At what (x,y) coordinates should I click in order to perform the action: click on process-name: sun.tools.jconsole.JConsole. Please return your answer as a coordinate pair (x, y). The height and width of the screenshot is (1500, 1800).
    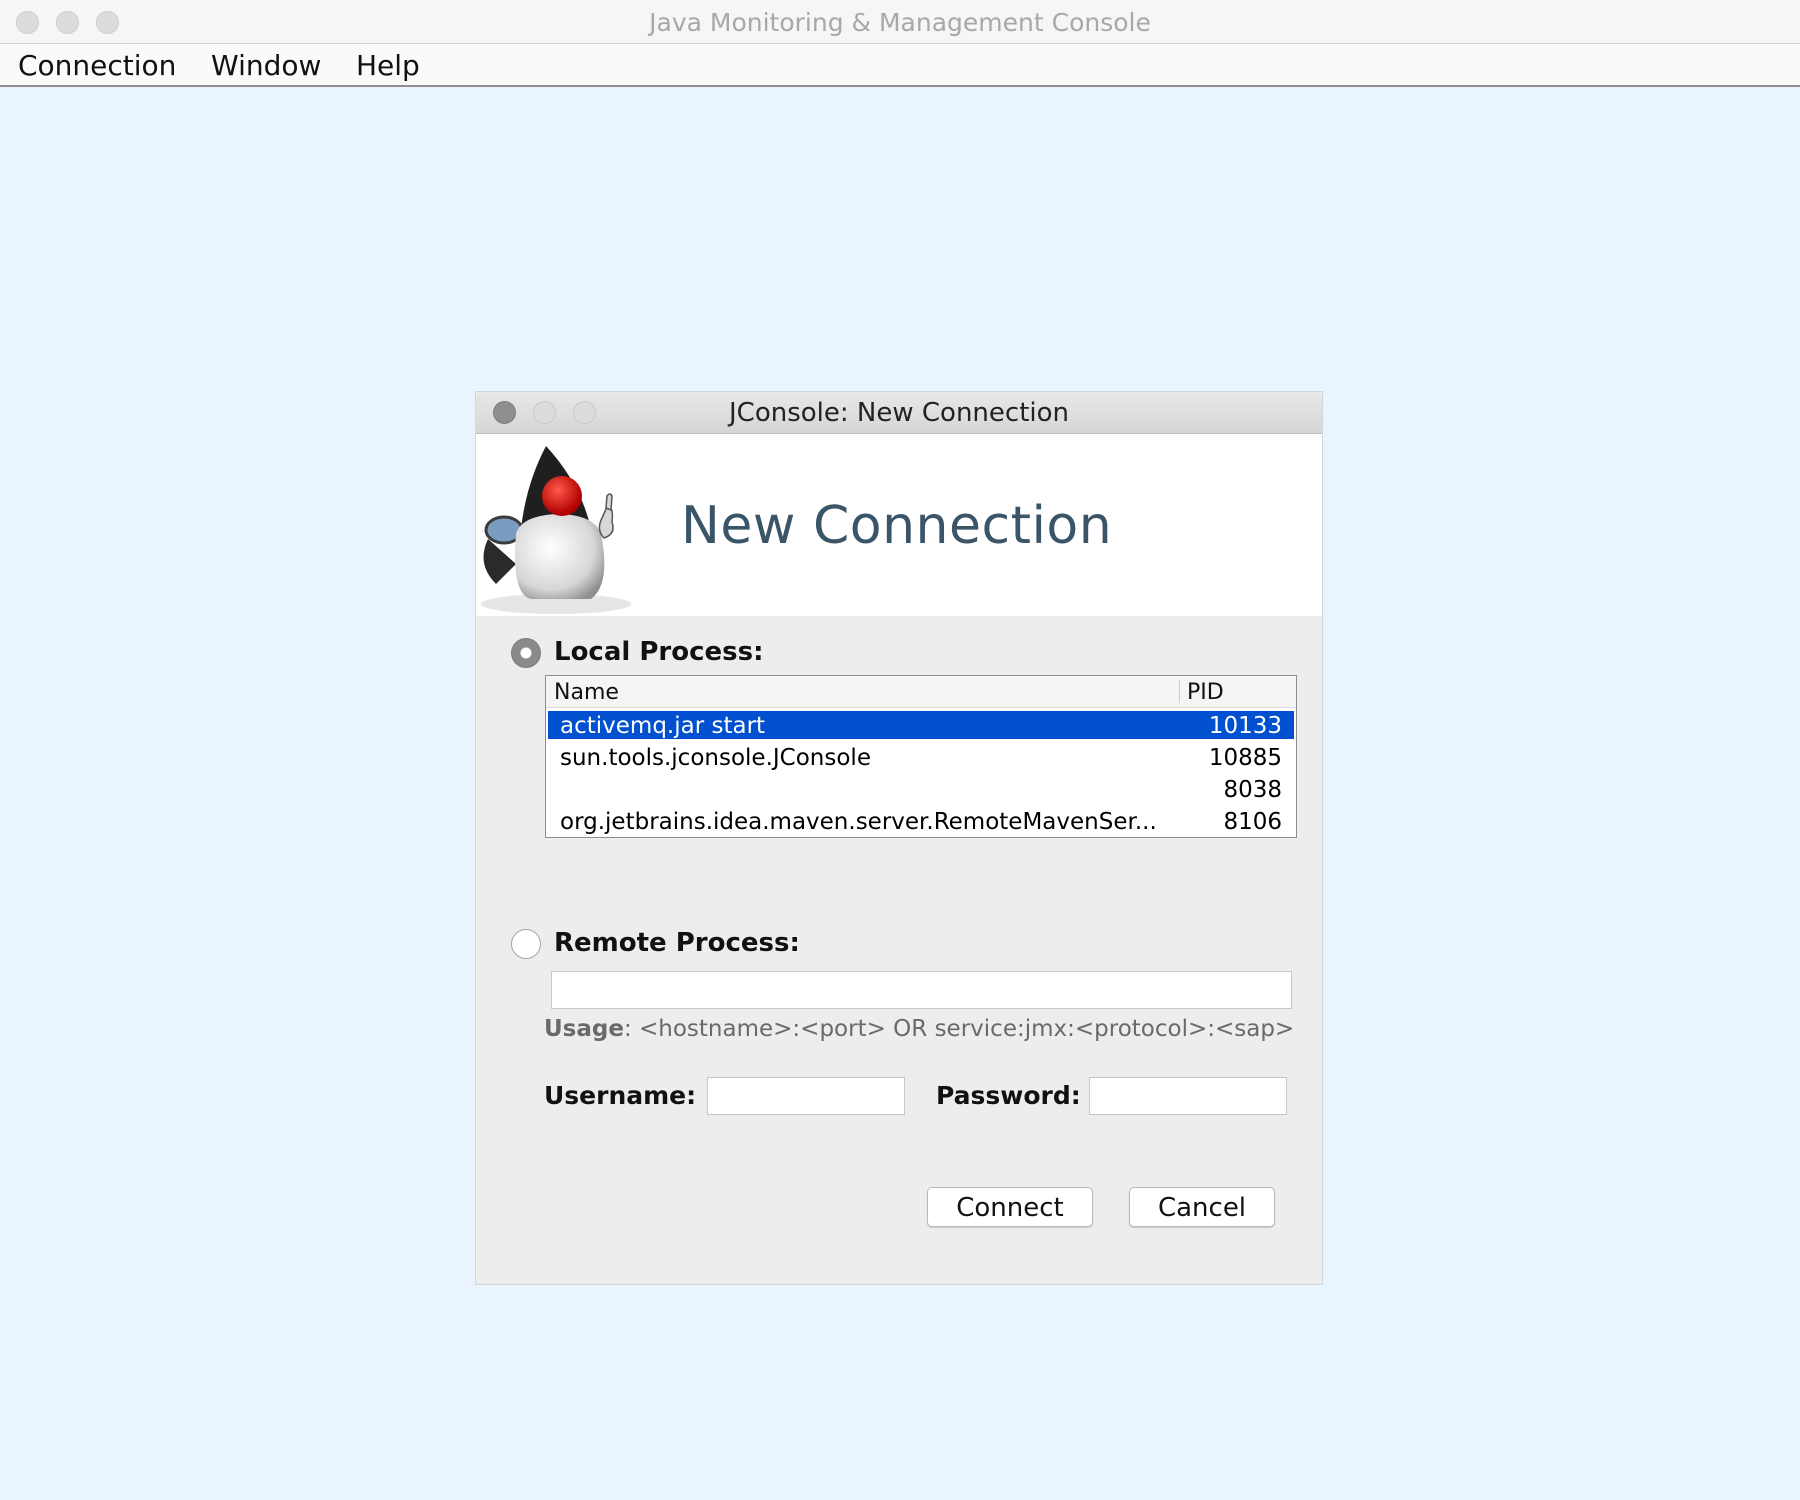
    Looking at the image, I should click on (715, 758).